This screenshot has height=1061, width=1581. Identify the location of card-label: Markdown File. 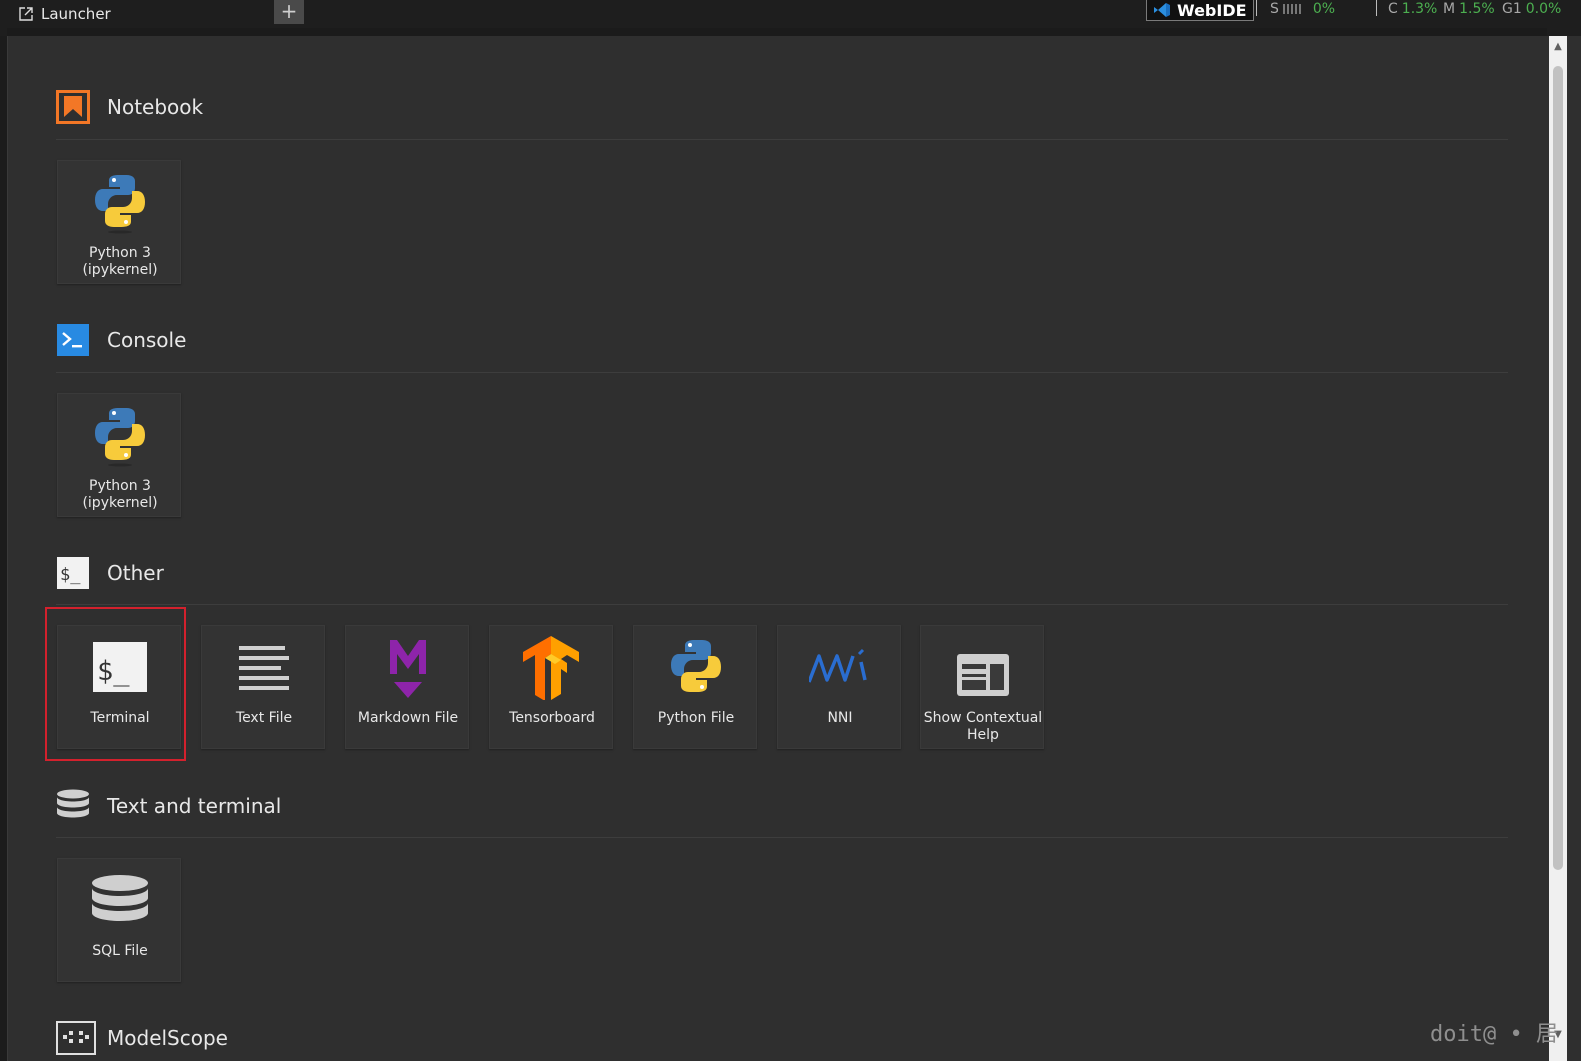
(408, 718).